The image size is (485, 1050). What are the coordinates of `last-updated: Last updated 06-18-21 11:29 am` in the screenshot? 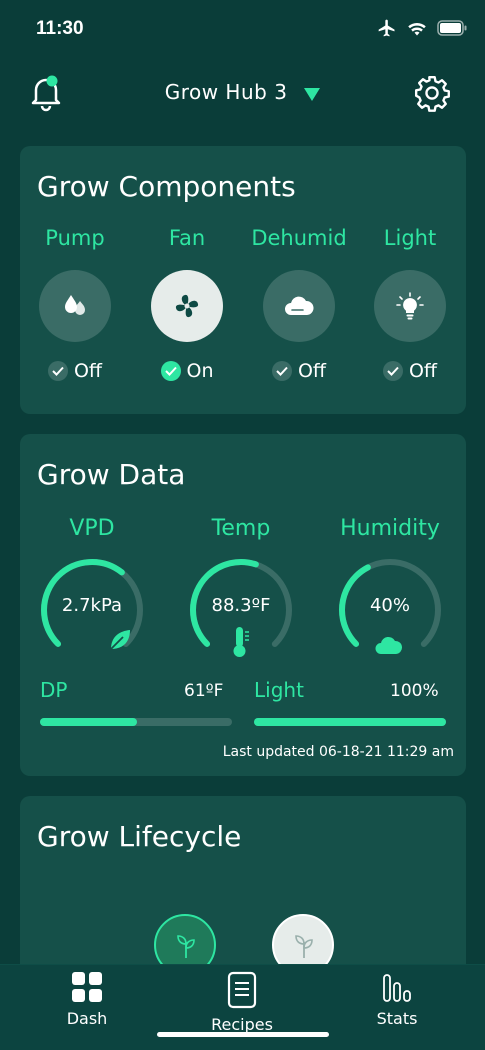 It's located at (338, 752).